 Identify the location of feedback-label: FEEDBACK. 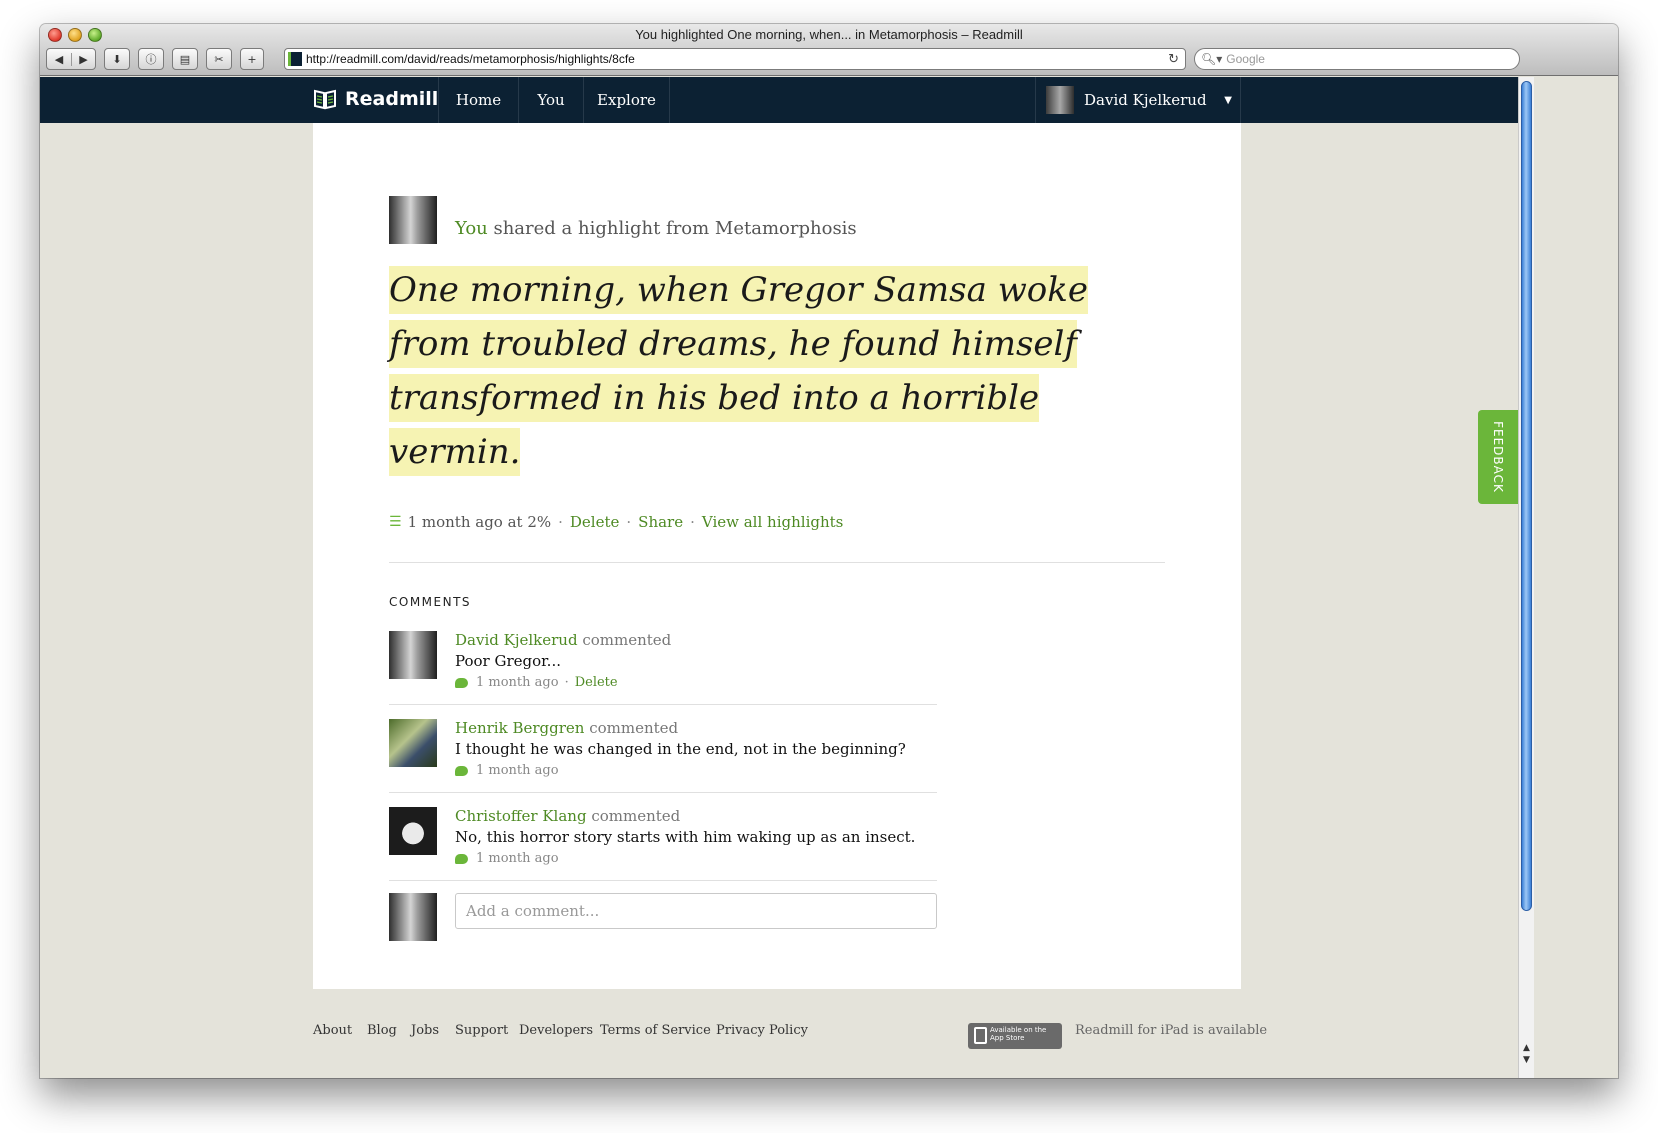
(1498, 457).